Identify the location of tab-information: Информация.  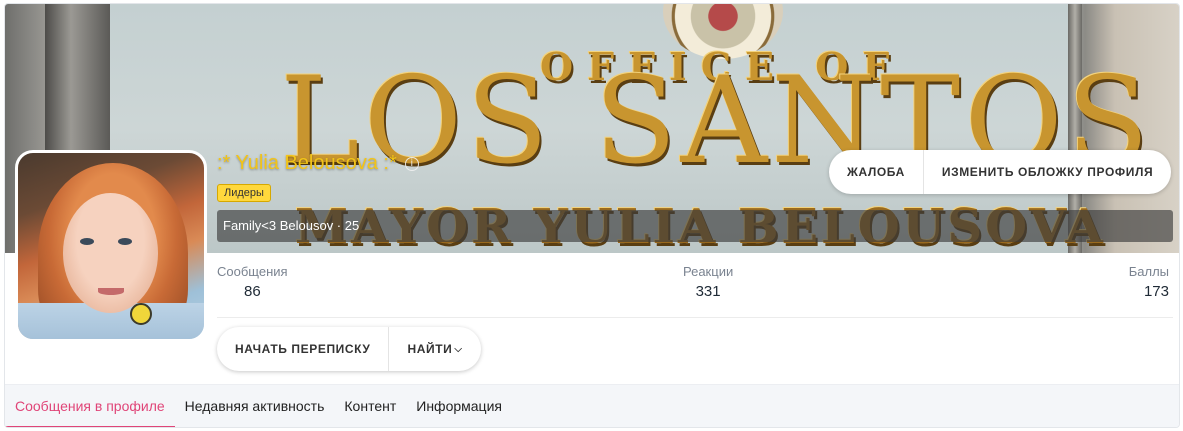
(459, 406).